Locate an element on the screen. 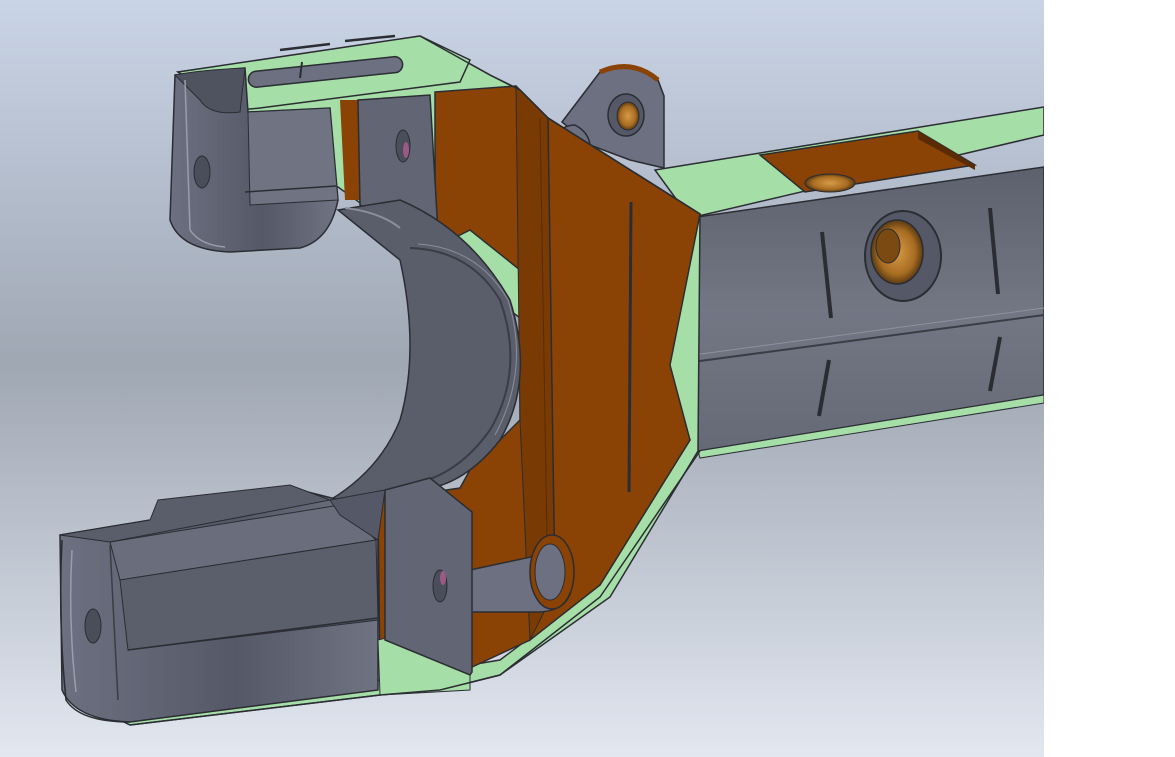 This screenshot has height=757, width=1175. blank-side-panel is located at coordinates (1109, 378).